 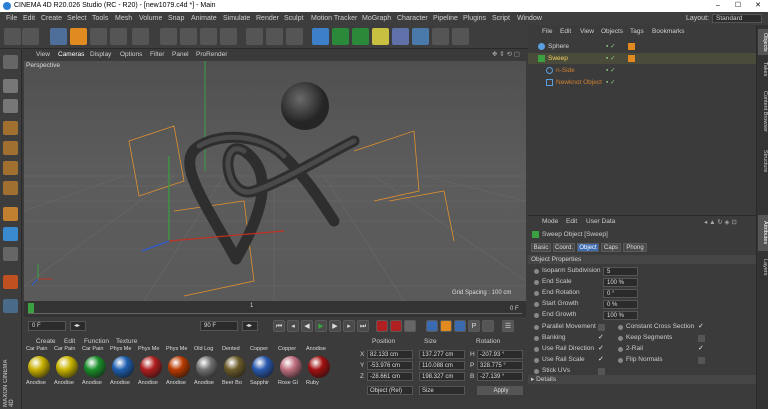 What do you see at coordinates (274, 36) in the screenshot?
I see `render-picture-viewer-icon` at bounding box center [274, 36].